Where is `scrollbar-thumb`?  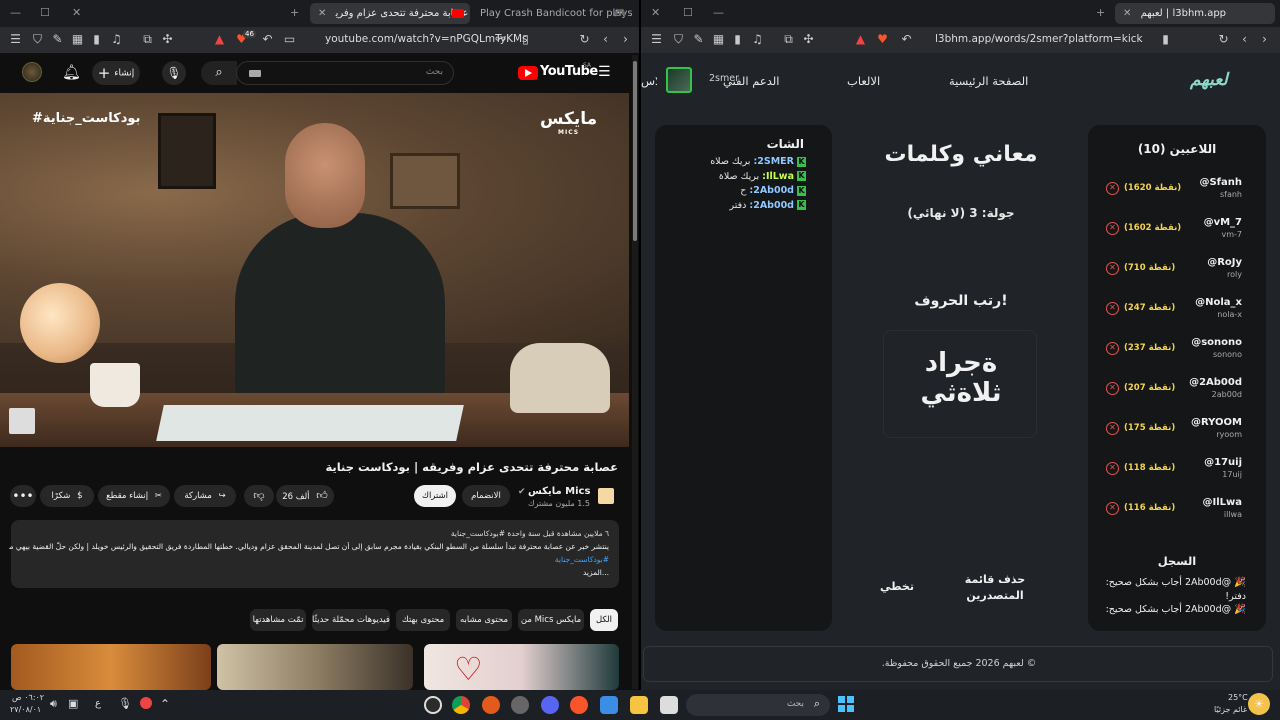
scrollbar-thumb is located at coordinates (635, 151).